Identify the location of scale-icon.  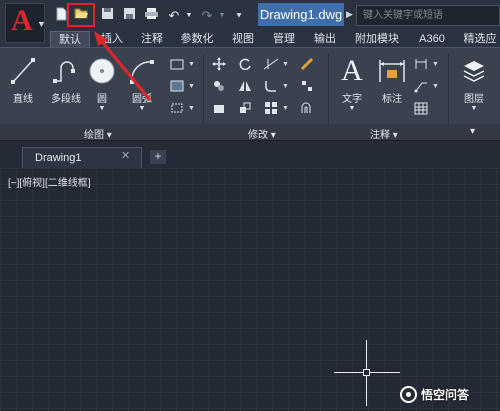
(245, 108).